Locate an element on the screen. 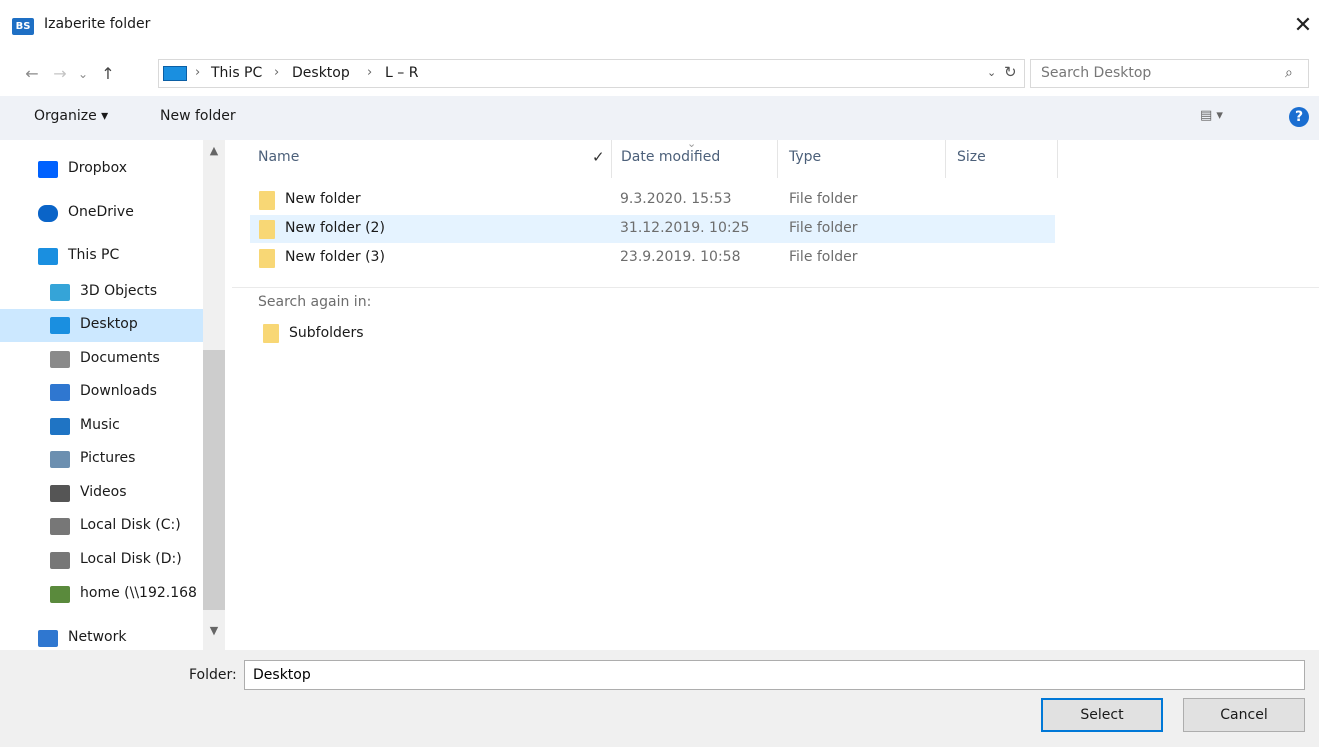 The width and height of the screenshot is (1319, 747). sidebar-item: Documents is located at coordinates (101, 359).